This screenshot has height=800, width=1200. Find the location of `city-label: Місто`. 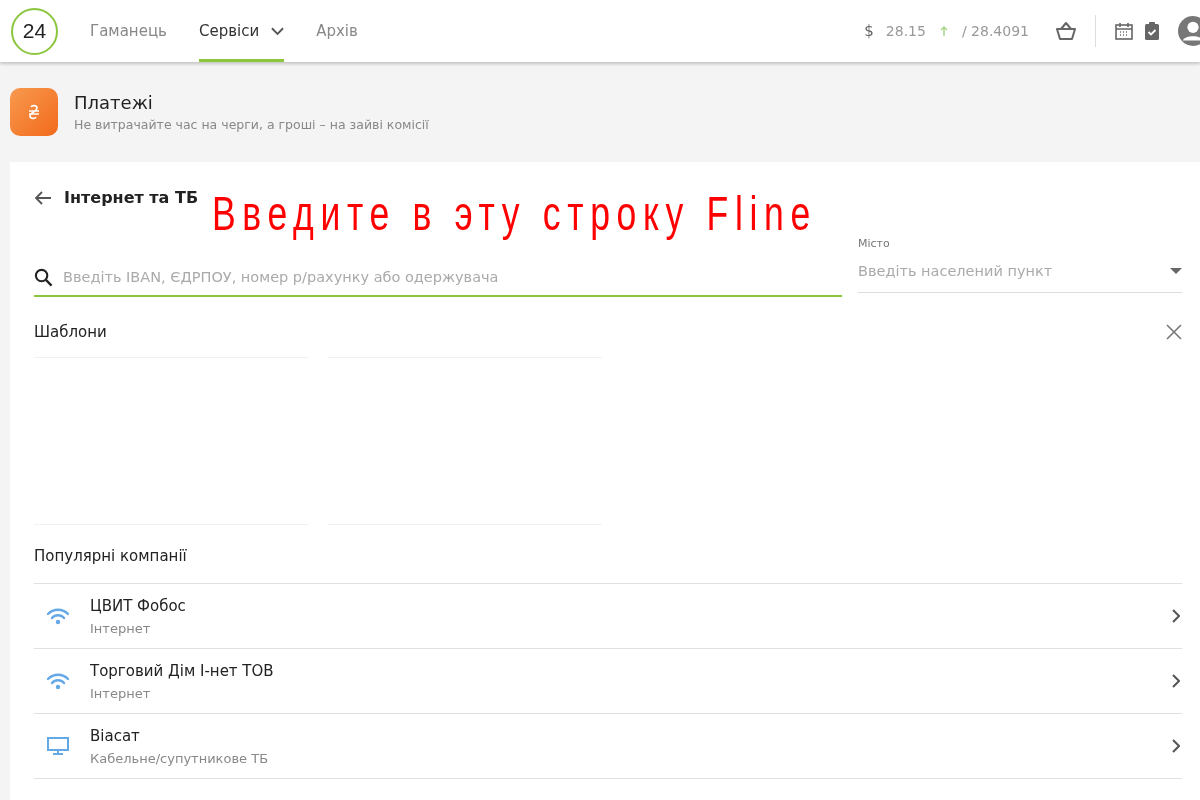

city-label: Місто is located at coordinates (874, 243).